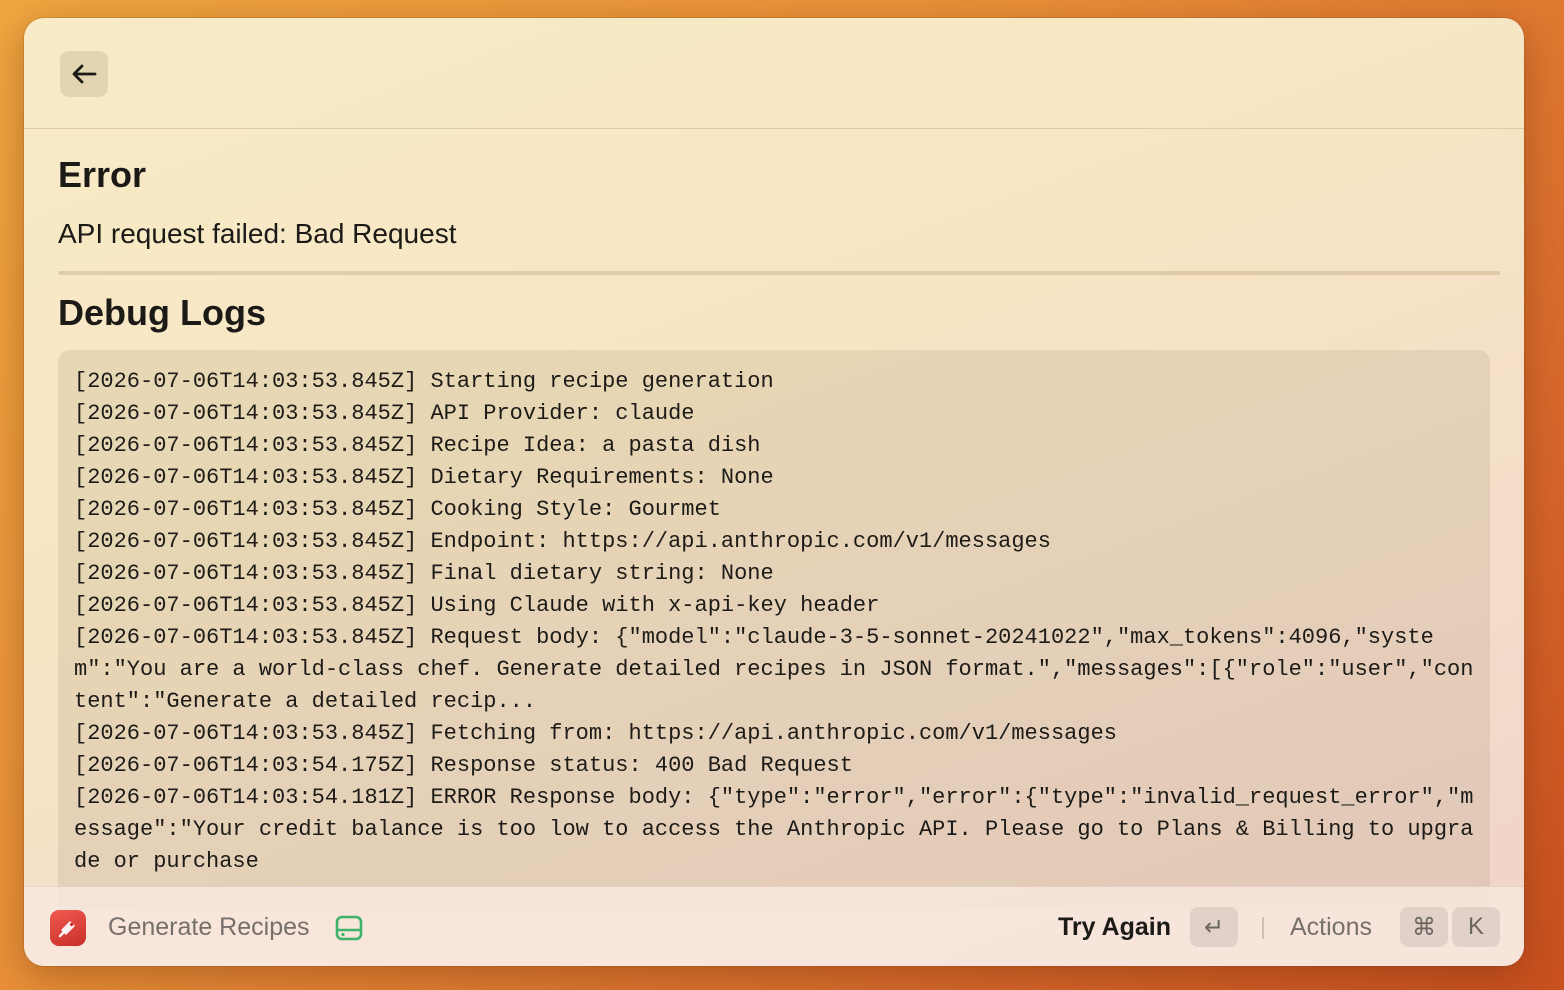 Image resolution: width=1564 pixels, height=990 pixels. What do you see at coordinates (102, 174) in the screenshot?
I see `error-heading: Error` at bounding box center [102, 174].